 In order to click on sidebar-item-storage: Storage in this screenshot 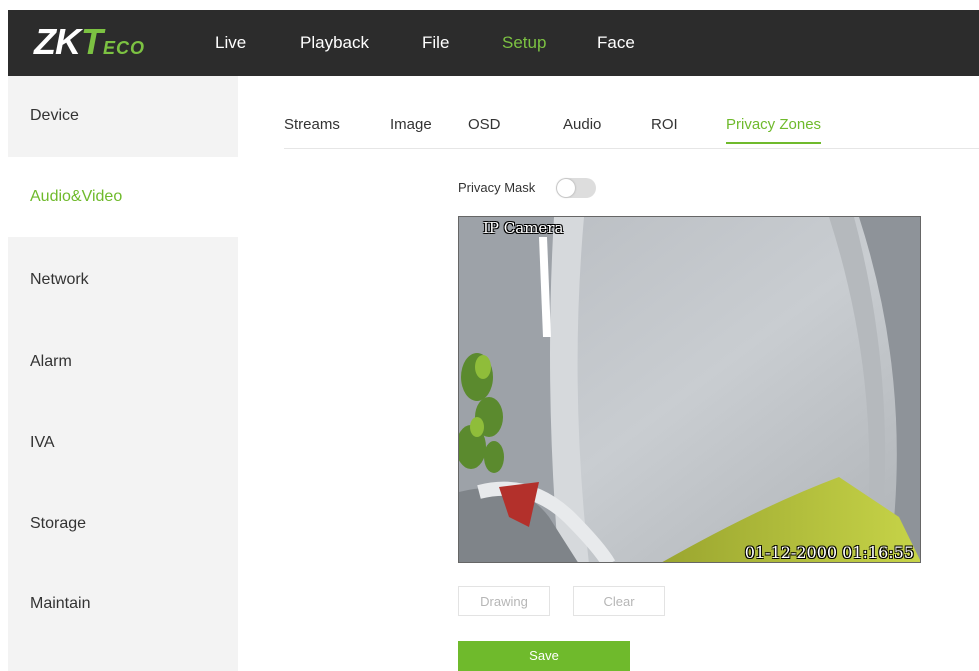, I will do `click(123, 524)`.